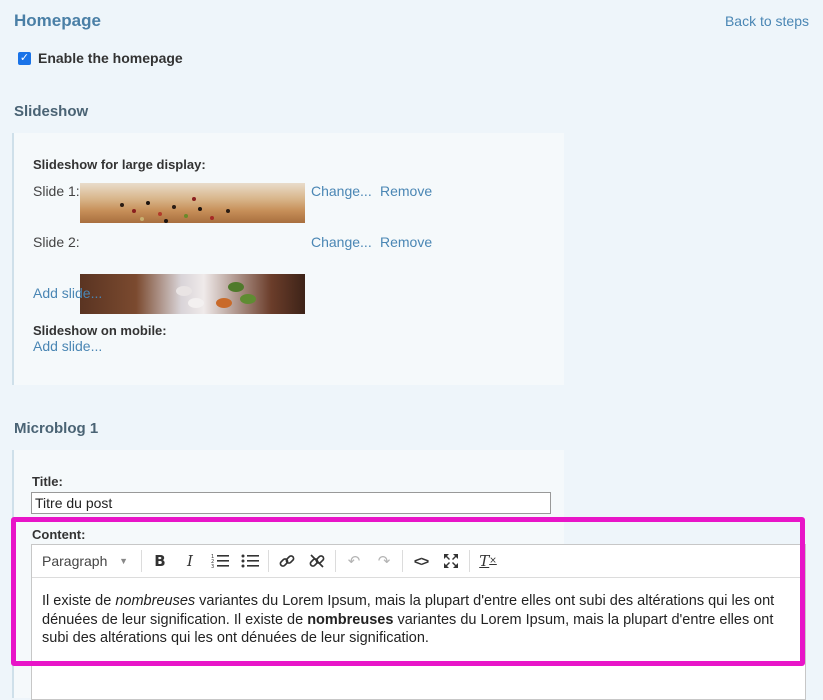 Image resolution: width=823 pixels, height=700 pixels. What do you see at coordinates (24, 58) in the screenshot?
I see `enable-homepage-checkbox: ✓` at bounding box center [24, 58].